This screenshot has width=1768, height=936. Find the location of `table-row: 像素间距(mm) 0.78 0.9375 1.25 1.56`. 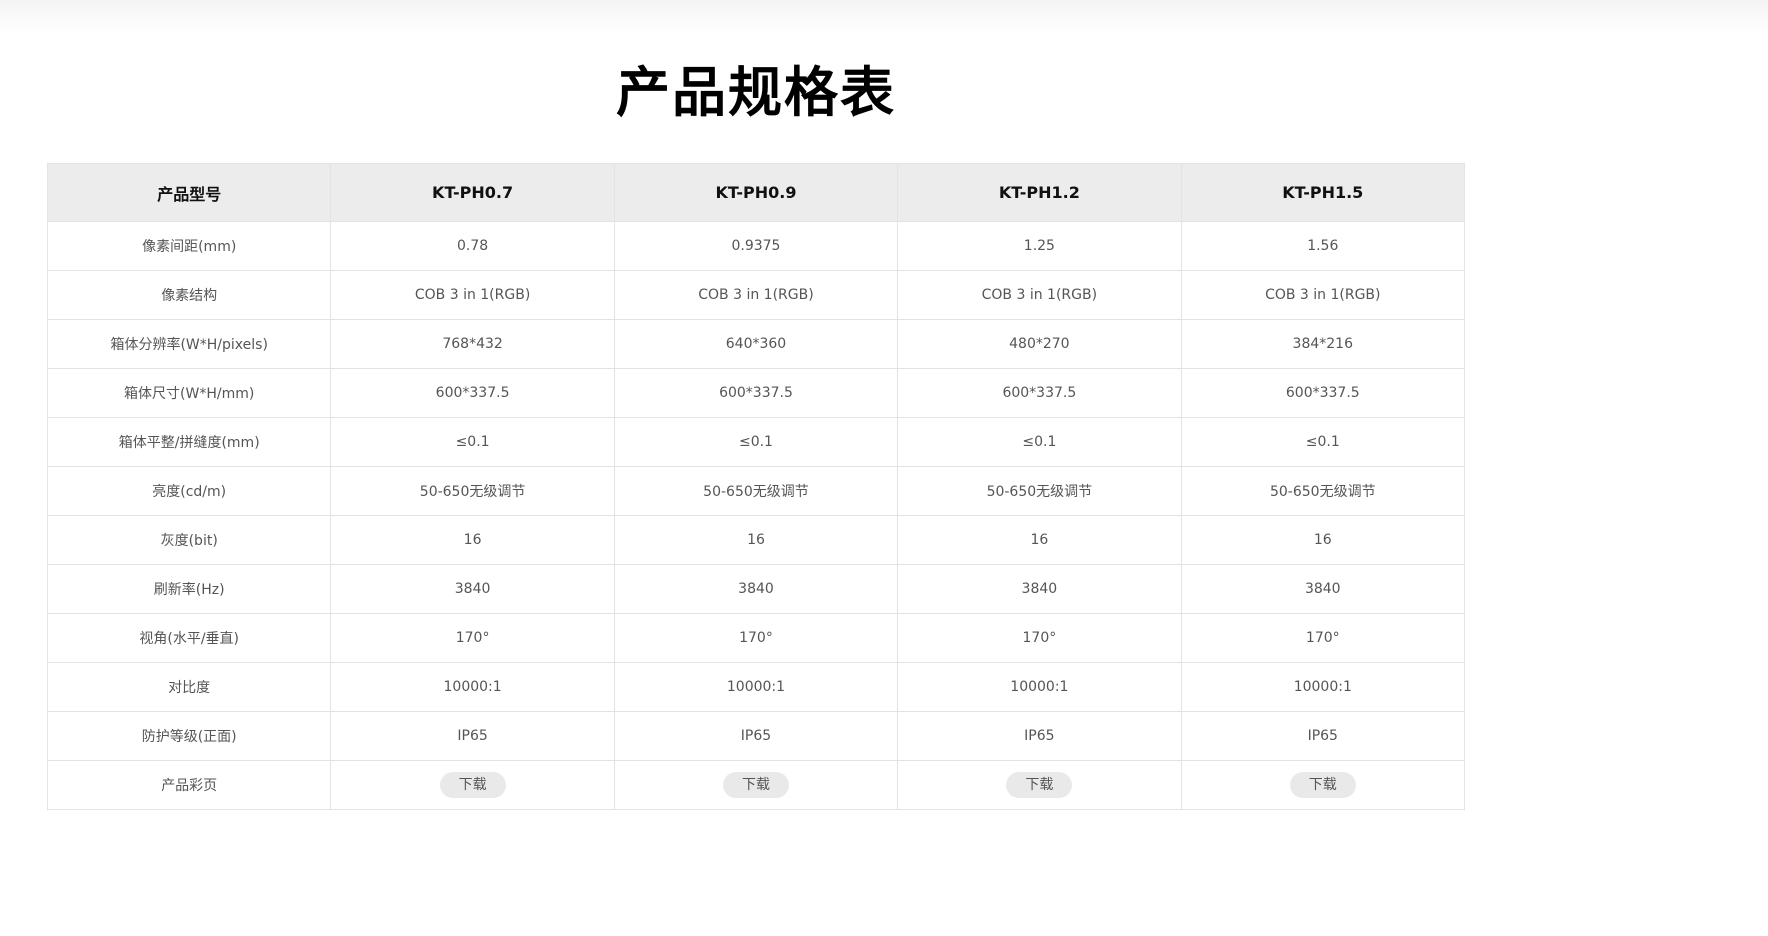

table-row: 像素间距(mm) 0.78 0.9375 1.25 1.56 is located at coordinates (756, 246).